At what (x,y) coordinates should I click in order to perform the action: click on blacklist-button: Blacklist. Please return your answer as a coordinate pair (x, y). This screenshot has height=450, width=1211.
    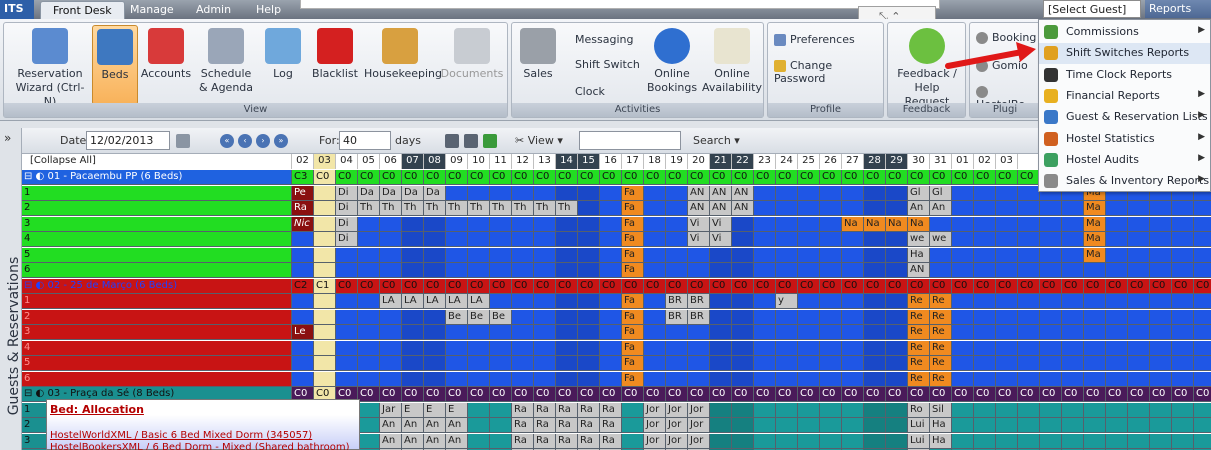
    Looking at the image, I should click on (335, 65).